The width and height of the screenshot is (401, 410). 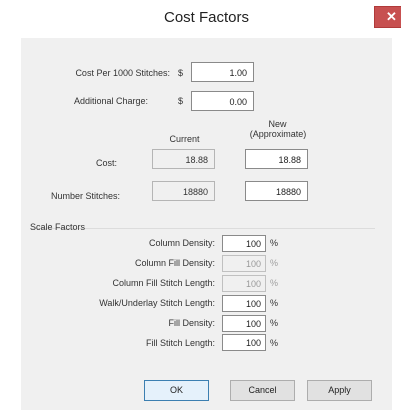 I want to click on additional-charge-currency: $, so click(x=181, y=101).